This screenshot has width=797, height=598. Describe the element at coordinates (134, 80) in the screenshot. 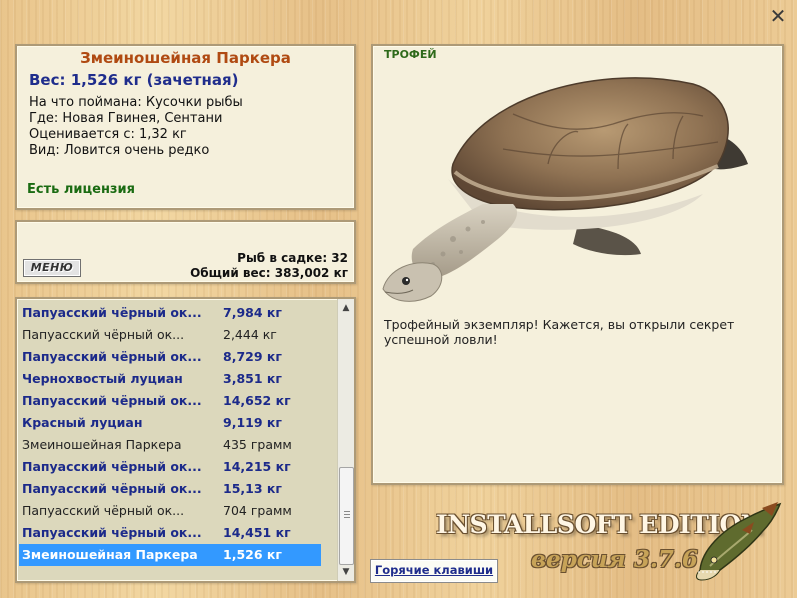

I see `fish-weight: Вес: 1,526 кг (зачетная)` at that location.